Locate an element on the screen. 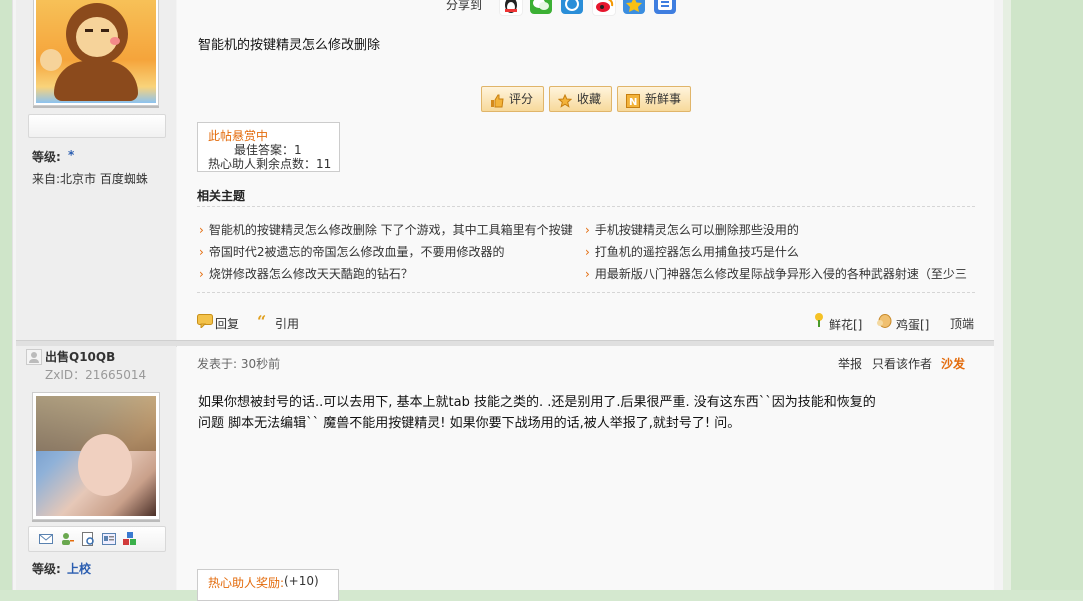 The height and width of the screenshot is (601, 1083). user-id: ZxID：21665014 is located at coordinates (96, 375).